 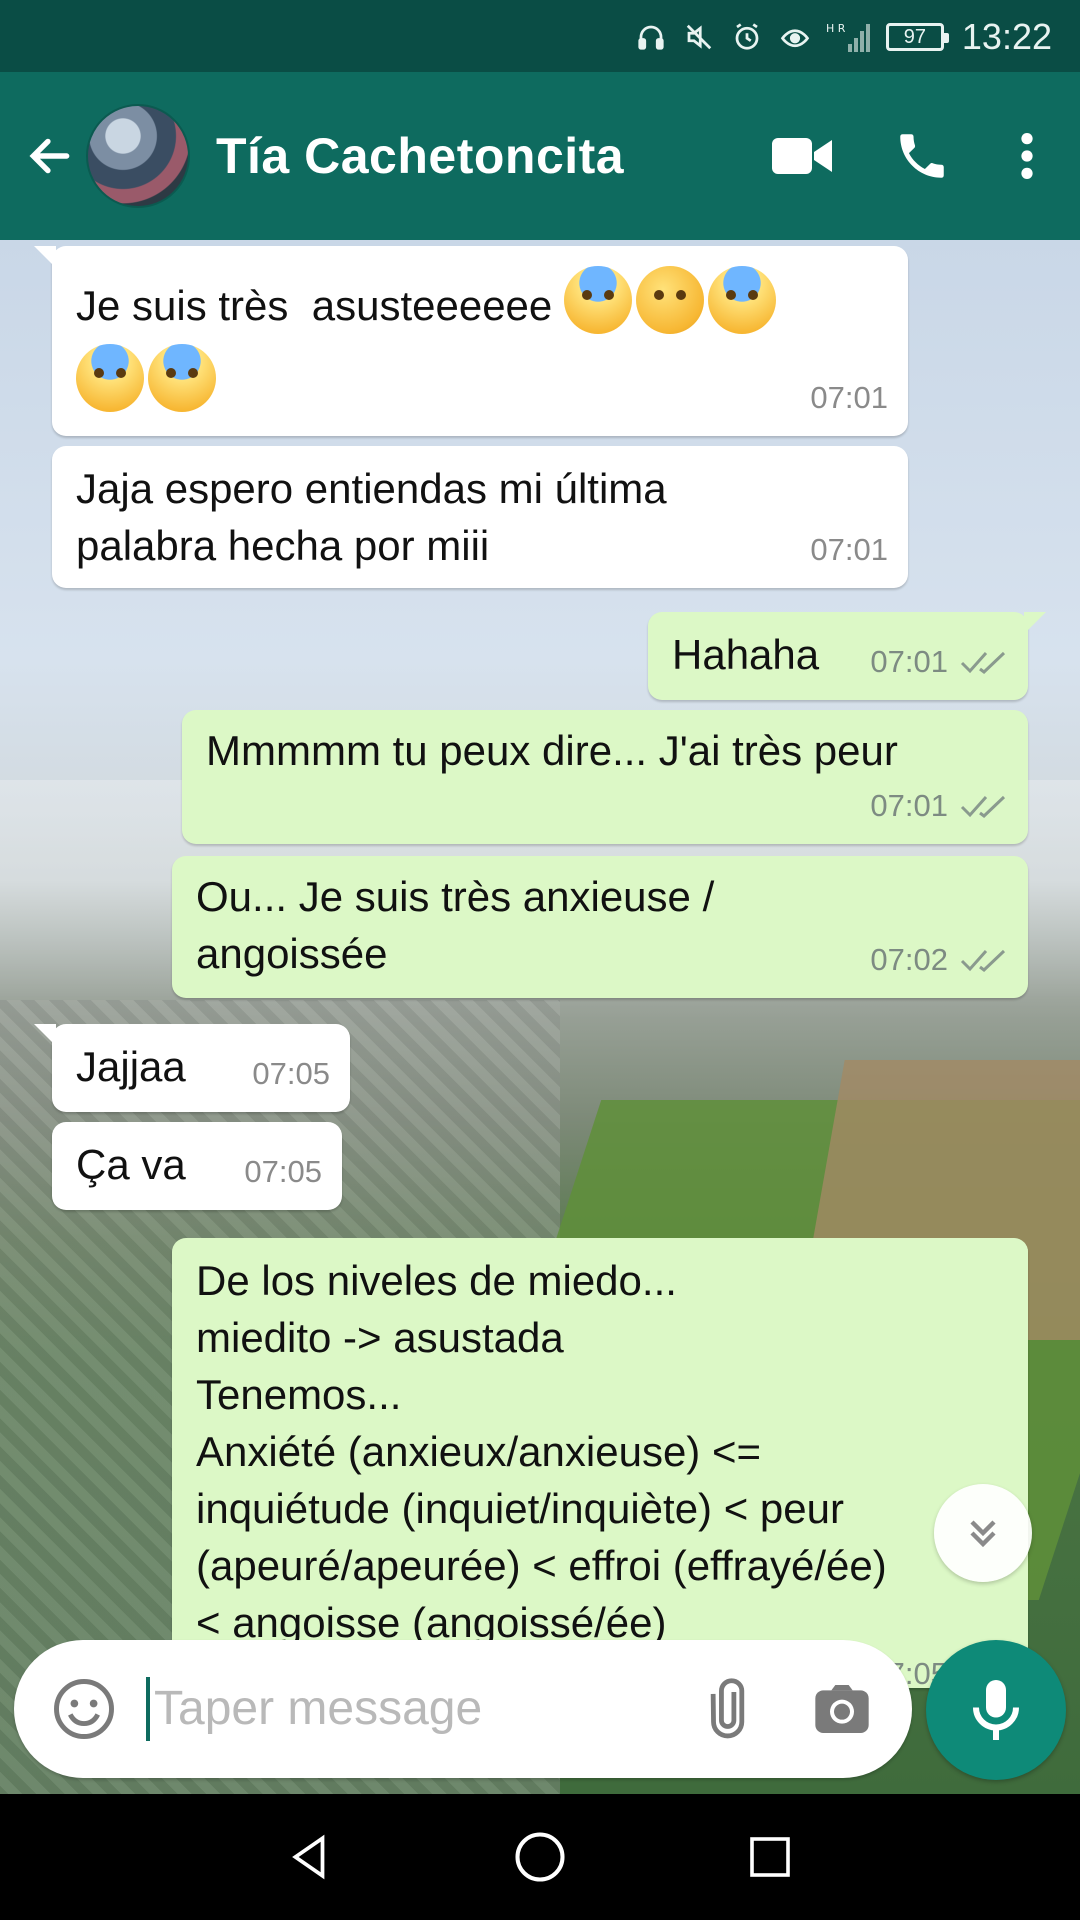 I want to click on anxious-sweat-face-emoji, so click(x=182, y=378).